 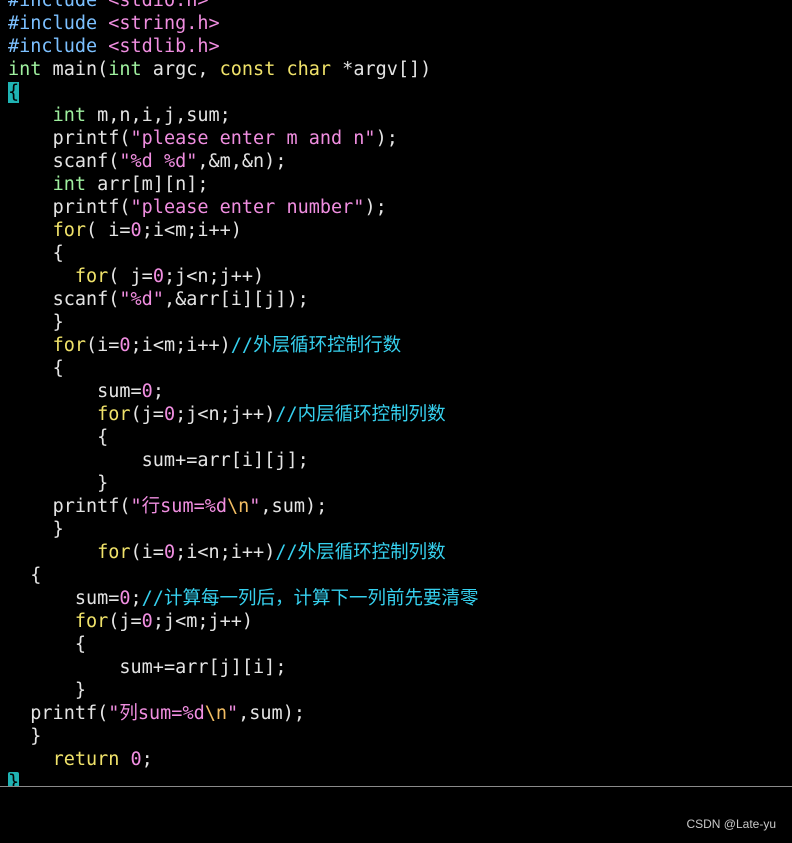 I want to click on keyword-token: char, so click(x=309, y=69).